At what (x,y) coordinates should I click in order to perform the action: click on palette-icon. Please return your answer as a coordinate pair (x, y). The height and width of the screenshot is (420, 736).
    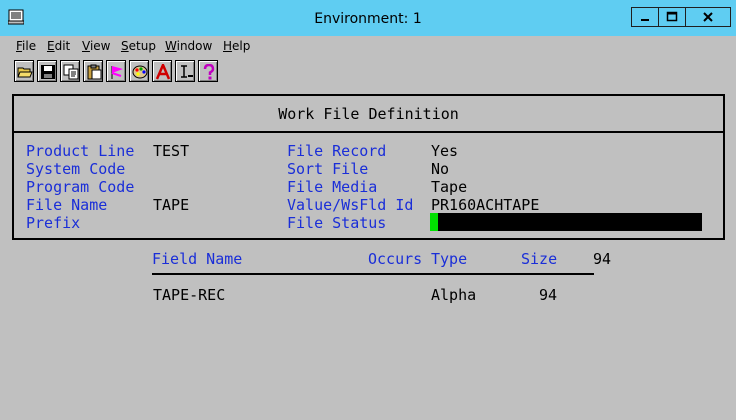
    Looking at the image, I should click on (140, 72).